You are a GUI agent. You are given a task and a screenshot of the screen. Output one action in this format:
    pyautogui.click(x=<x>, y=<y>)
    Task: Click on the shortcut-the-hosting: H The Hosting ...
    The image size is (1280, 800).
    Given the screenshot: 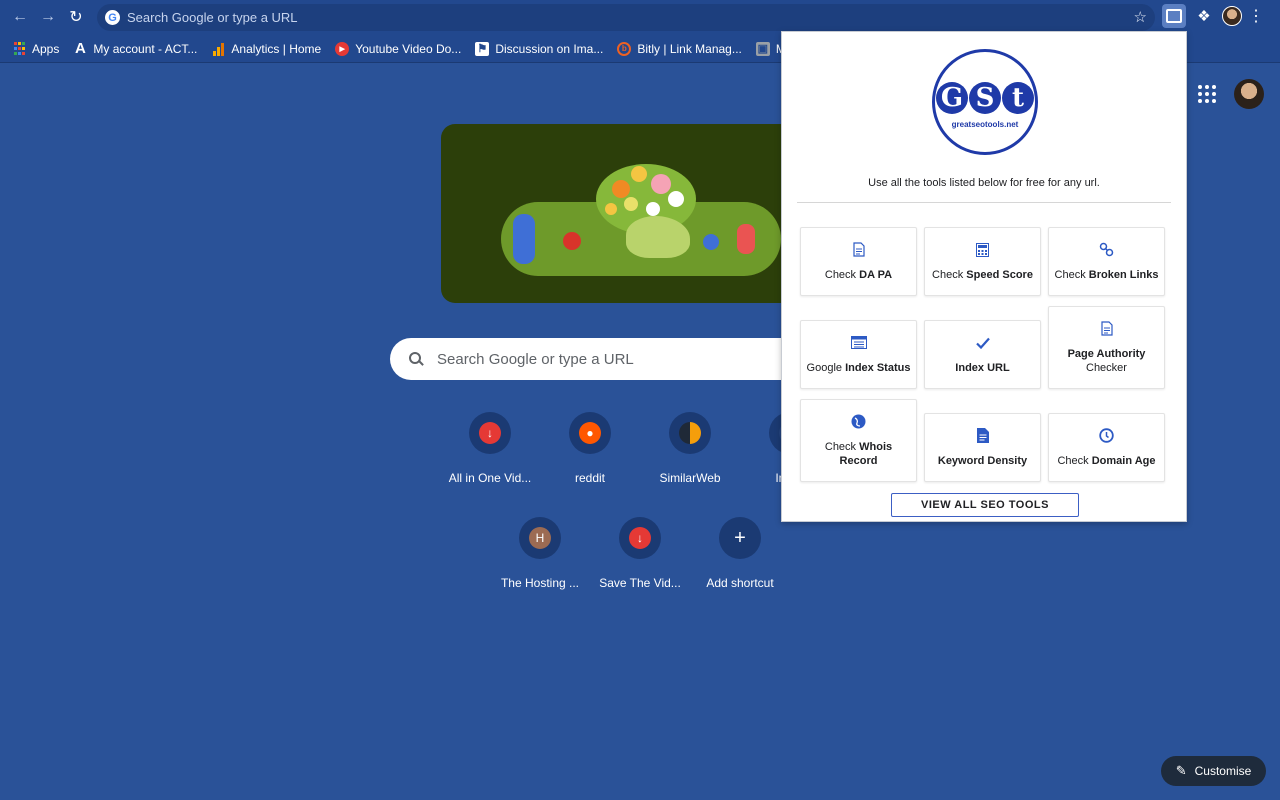 What is the action you would take?
    pyautogui.click(x=540, y=553)
    